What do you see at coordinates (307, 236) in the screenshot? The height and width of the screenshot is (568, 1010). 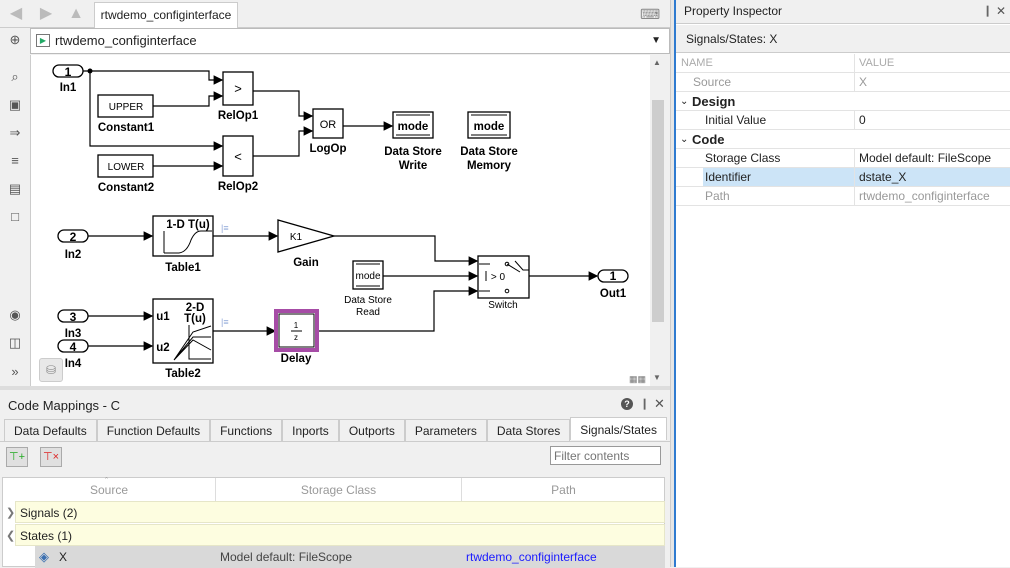 I see `block-gain` at bounding box center [307, 236].